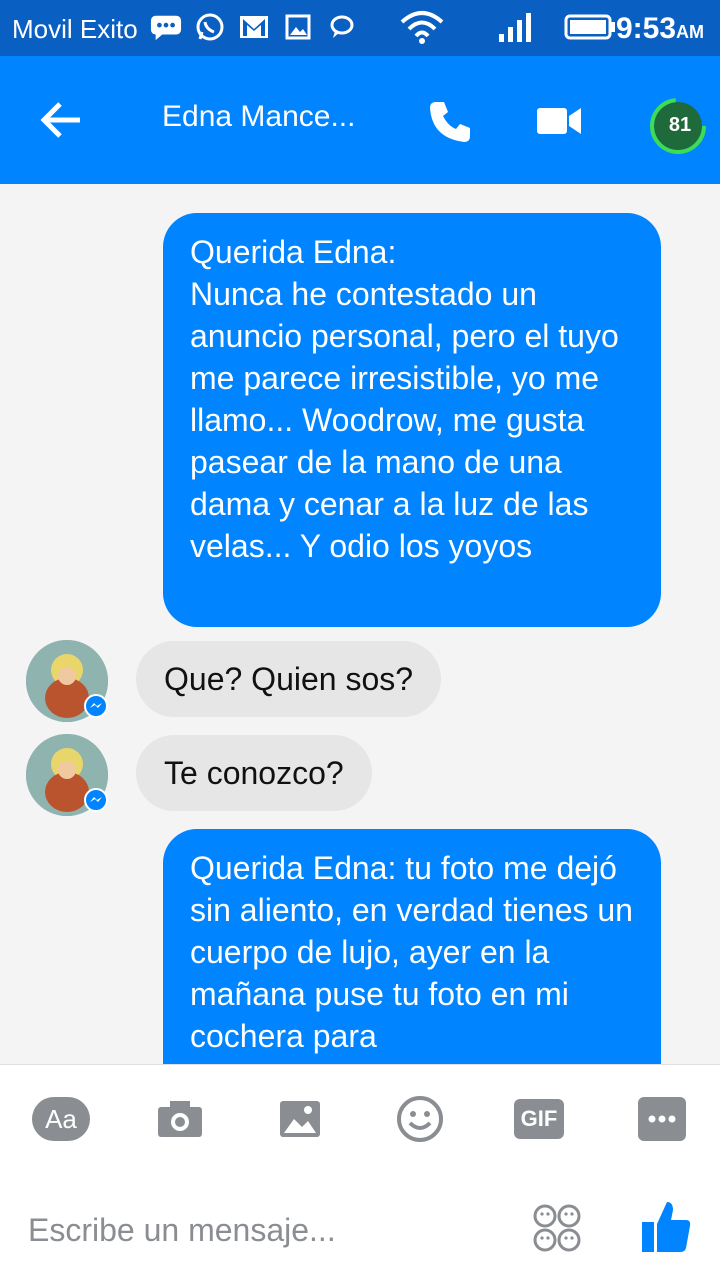 The image size is (720, 1282). I want to click on image-icon, so click(298, 27).